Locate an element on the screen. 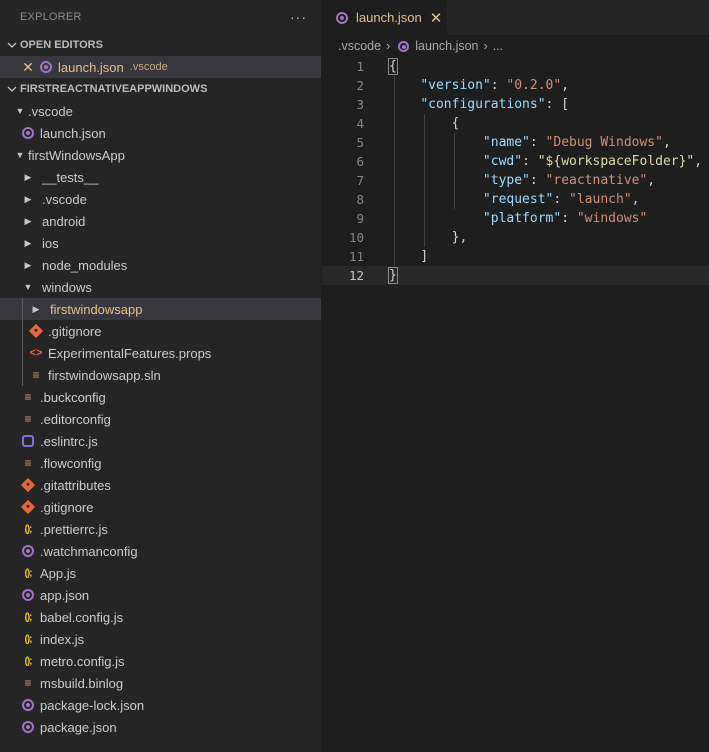 The width and height of the screenshot is (709, 752). tree-folder-android: ▶ android is located at coordinates (160, 221).